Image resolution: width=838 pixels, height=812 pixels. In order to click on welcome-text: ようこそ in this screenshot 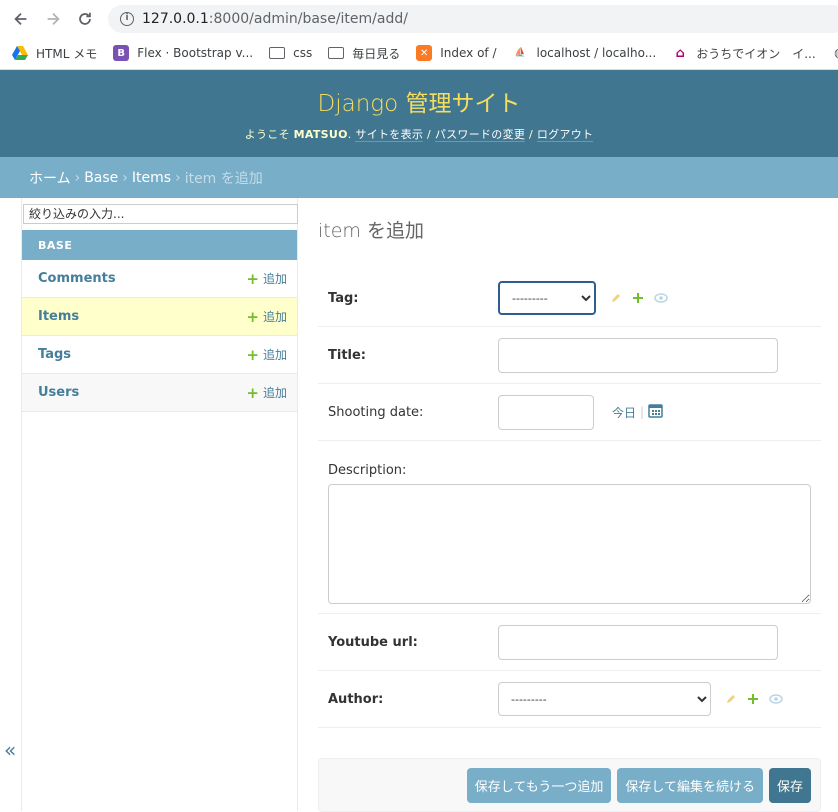, I will do `click(267, 134)`.